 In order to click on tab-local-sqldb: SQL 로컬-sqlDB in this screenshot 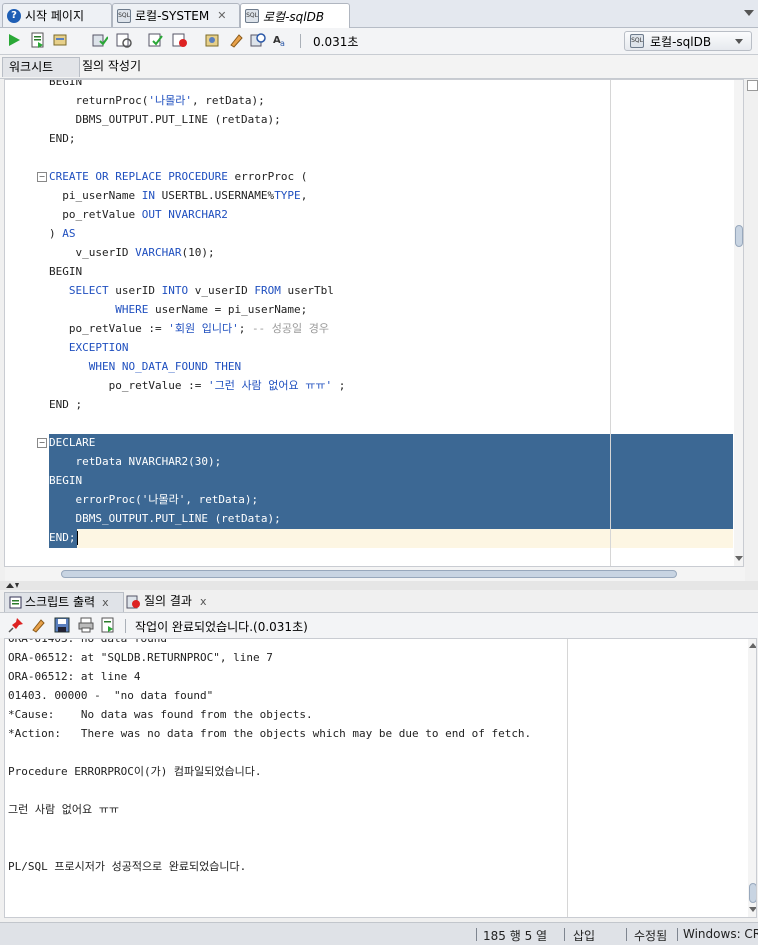, I will do `click(295, 15)`.